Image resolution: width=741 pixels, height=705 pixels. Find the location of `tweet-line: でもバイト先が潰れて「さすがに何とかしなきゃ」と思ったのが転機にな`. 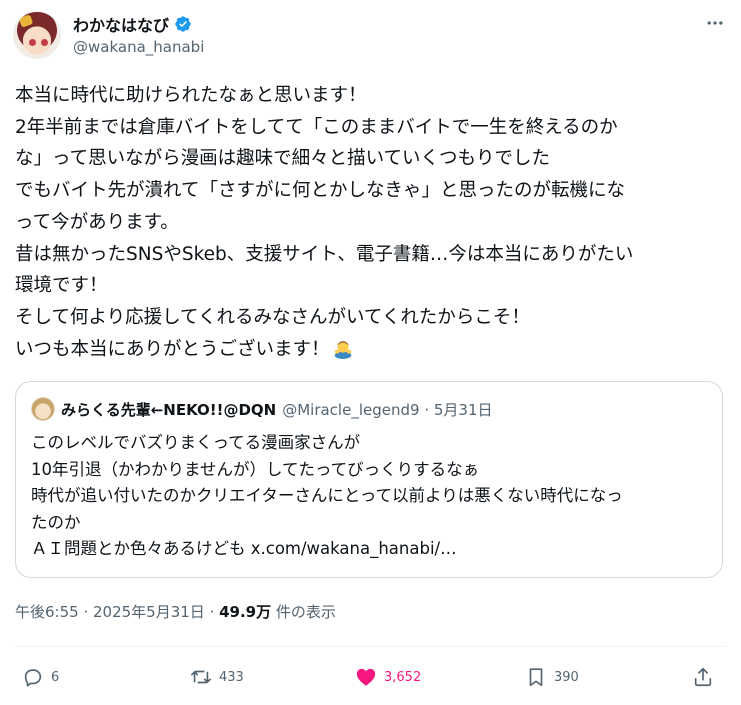

tweet-line: でもバイト先が潰れて「さすがに何とかしなきゃ」と思ったのが転機にな is located at coordinates (320, 191).